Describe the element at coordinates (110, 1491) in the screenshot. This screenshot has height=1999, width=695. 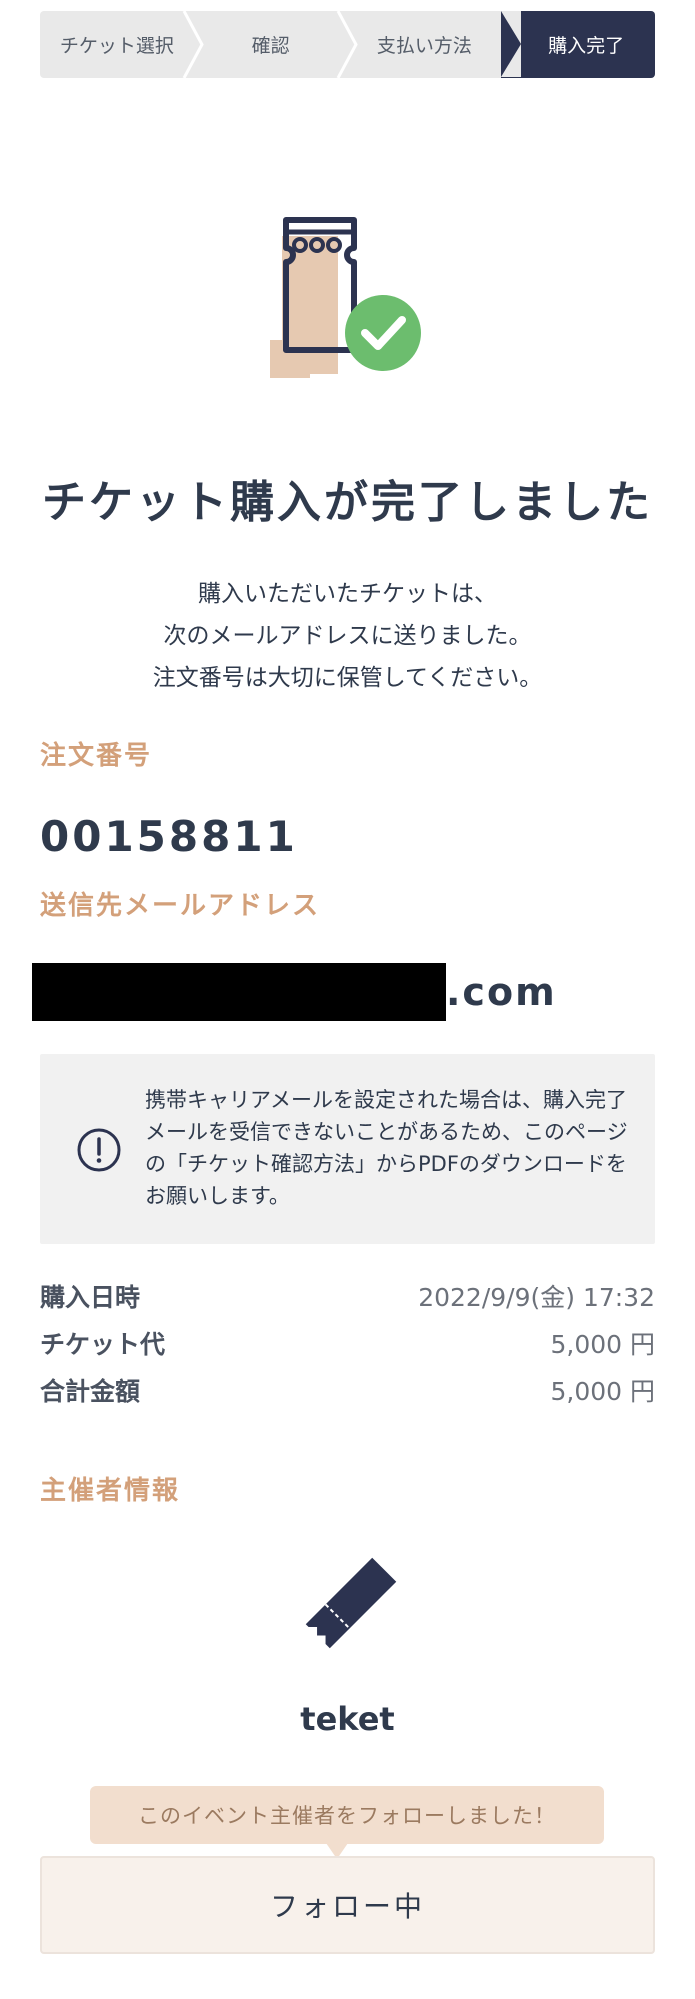
I see `organizer-label: 主催者情報` at that location.